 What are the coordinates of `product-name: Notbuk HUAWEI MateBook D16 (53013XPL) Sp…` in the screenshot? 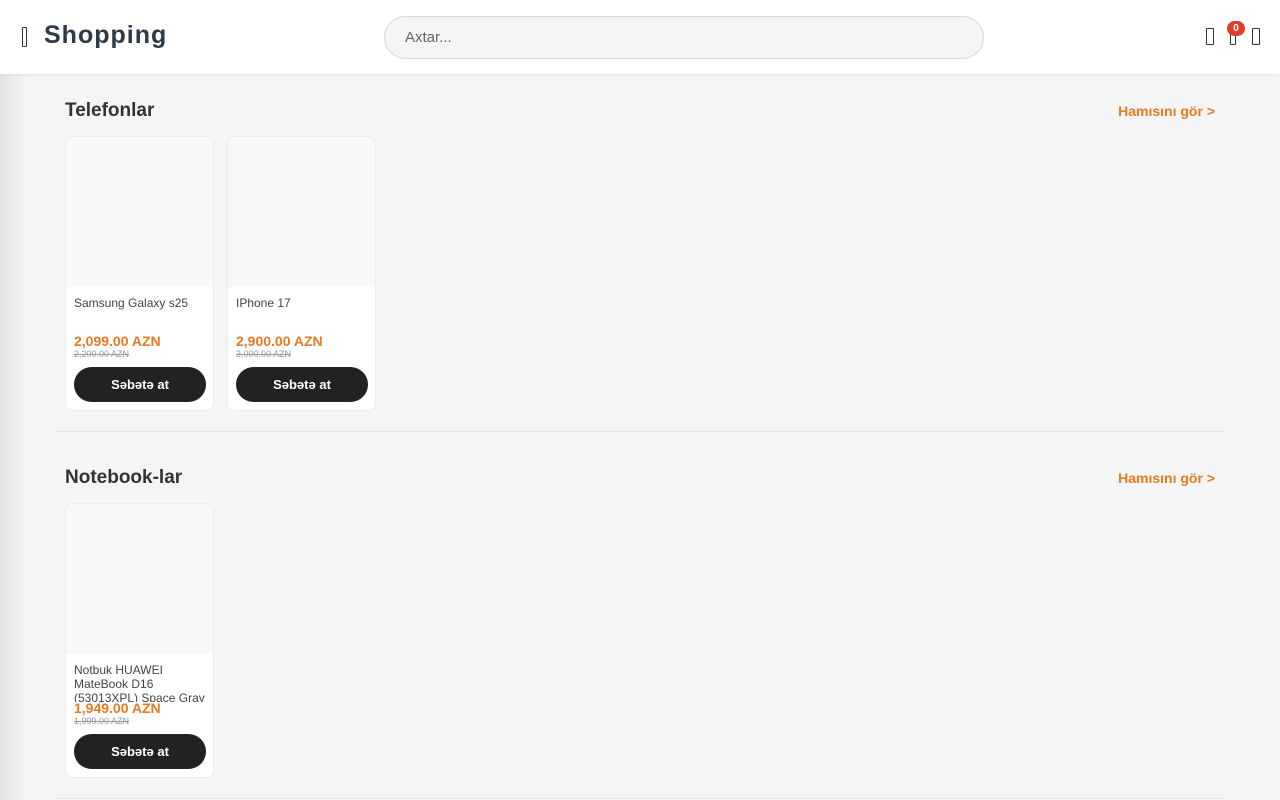 It's located at (140, 682).